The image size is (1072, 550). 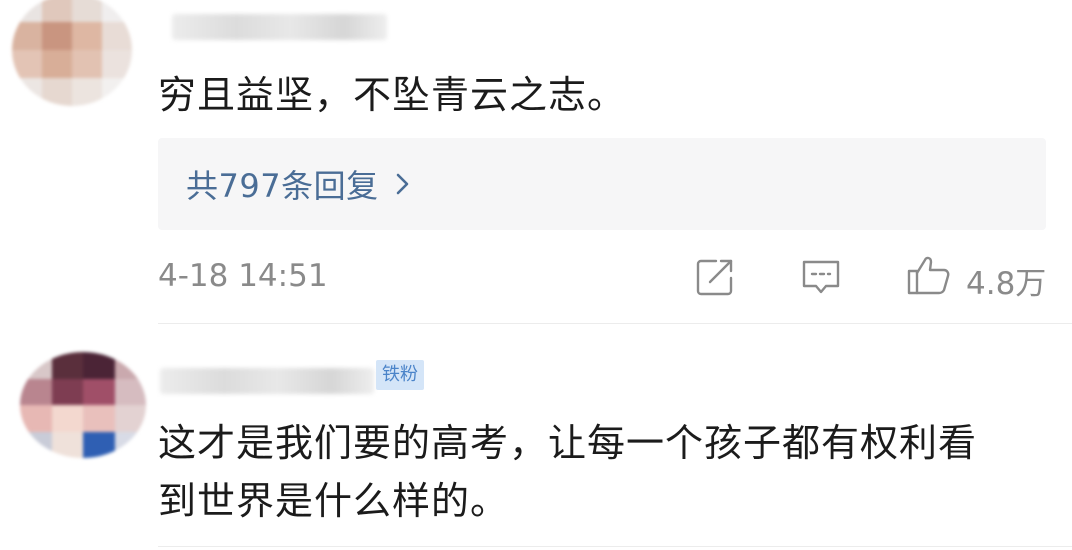 What do you see at coordinates (243, 276) in the screenshot?
I see `comment-timestamp: 4-18 14:51` at bounding box center [243, 276].